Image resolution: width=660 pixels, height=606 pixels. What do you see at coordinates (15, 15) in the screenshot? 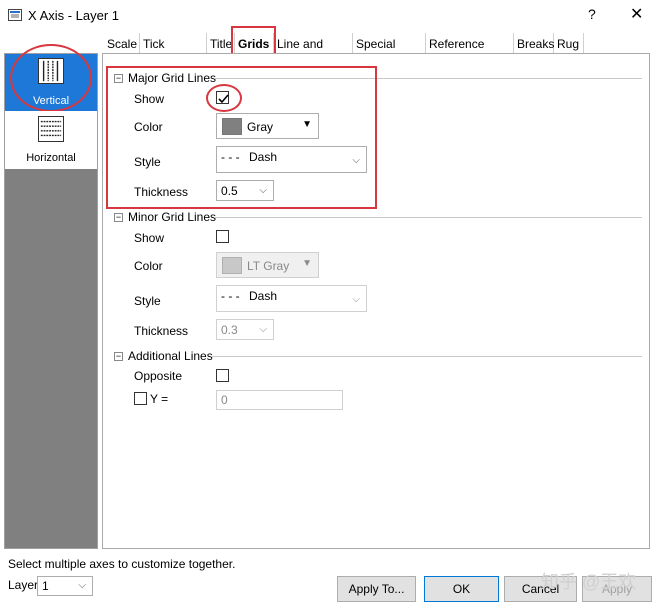
I see `app-icon` at bounding box center [15, 15].